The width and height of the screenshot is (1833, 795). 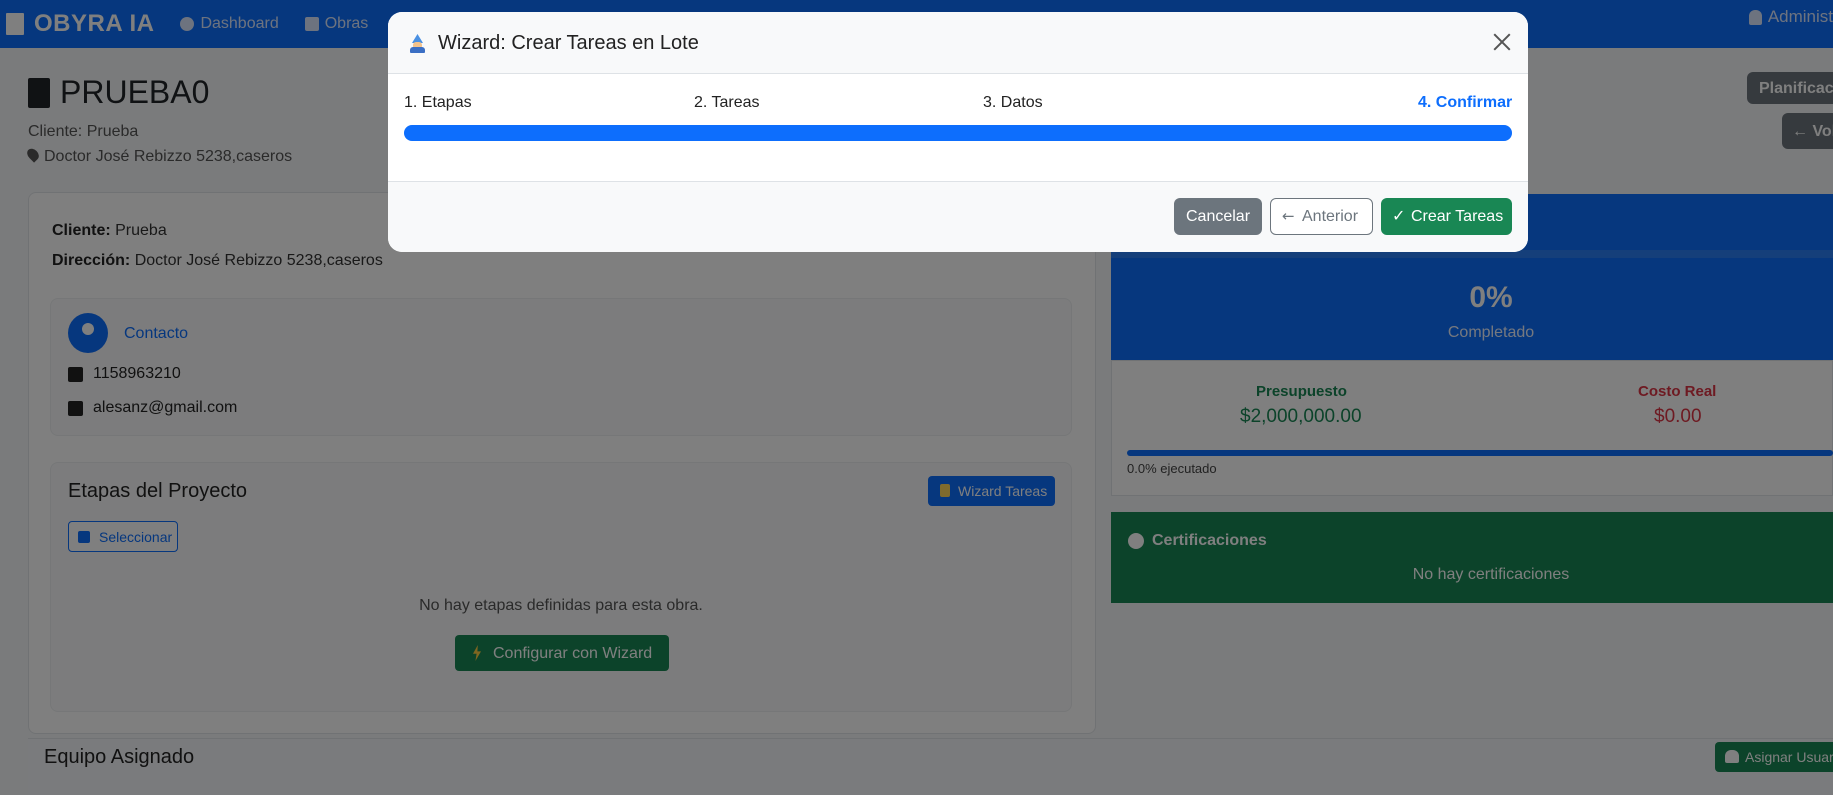 What do you see at coordinates (1218, 216) in the screenshot?
I see `cancel-button: Cancelar` at bounding box center [1218, 216].